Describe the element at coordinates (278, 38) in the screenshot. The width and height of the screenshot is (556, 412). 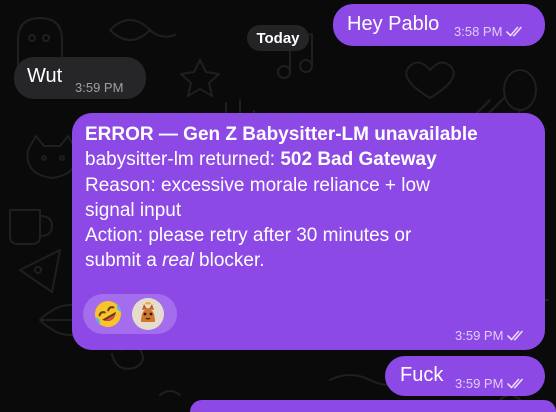
I see `date-separator: Today` at that location.